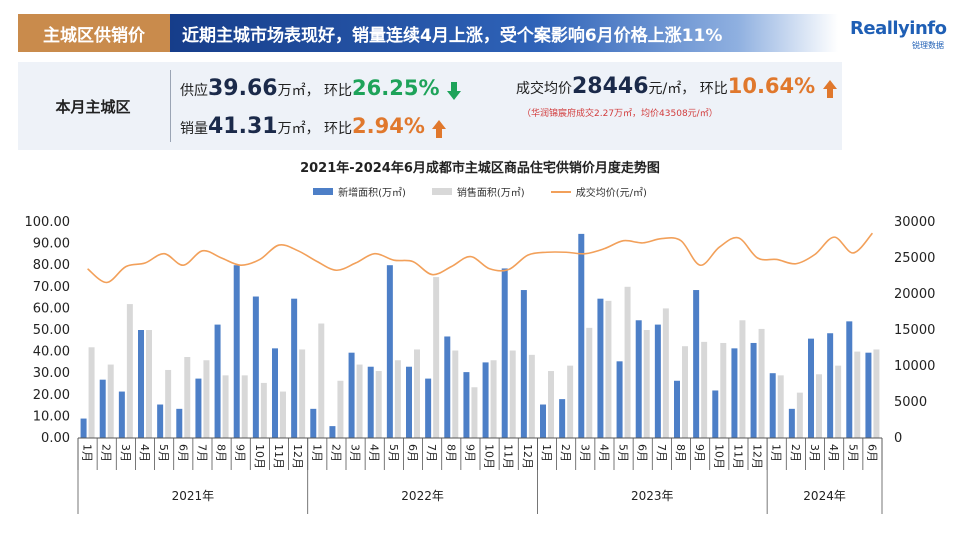 The image size is (960, 540). What do you see at coordinates (718, 456) in the screenshot?
I see `x-month-label: 10月` at bounding box center [718, 456].